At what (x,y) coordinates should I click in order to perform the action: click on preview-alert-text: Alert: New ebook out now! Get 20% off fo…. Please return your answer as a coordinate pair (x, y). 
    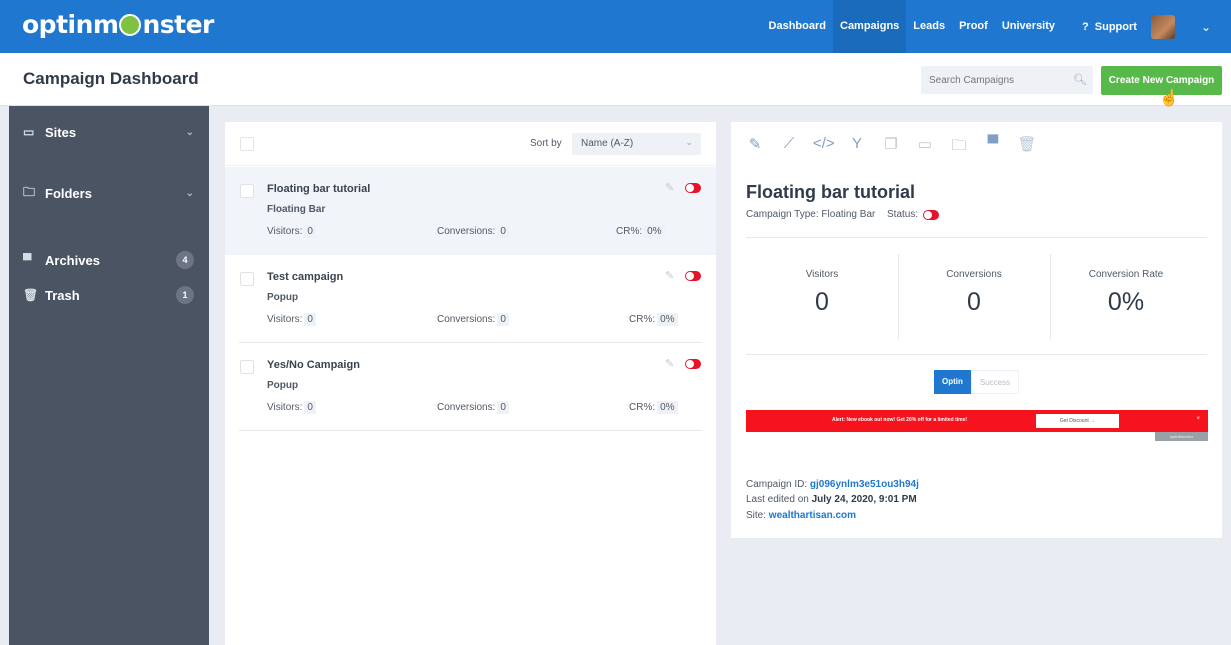
    Looking at the image, I should click on (900, 420).